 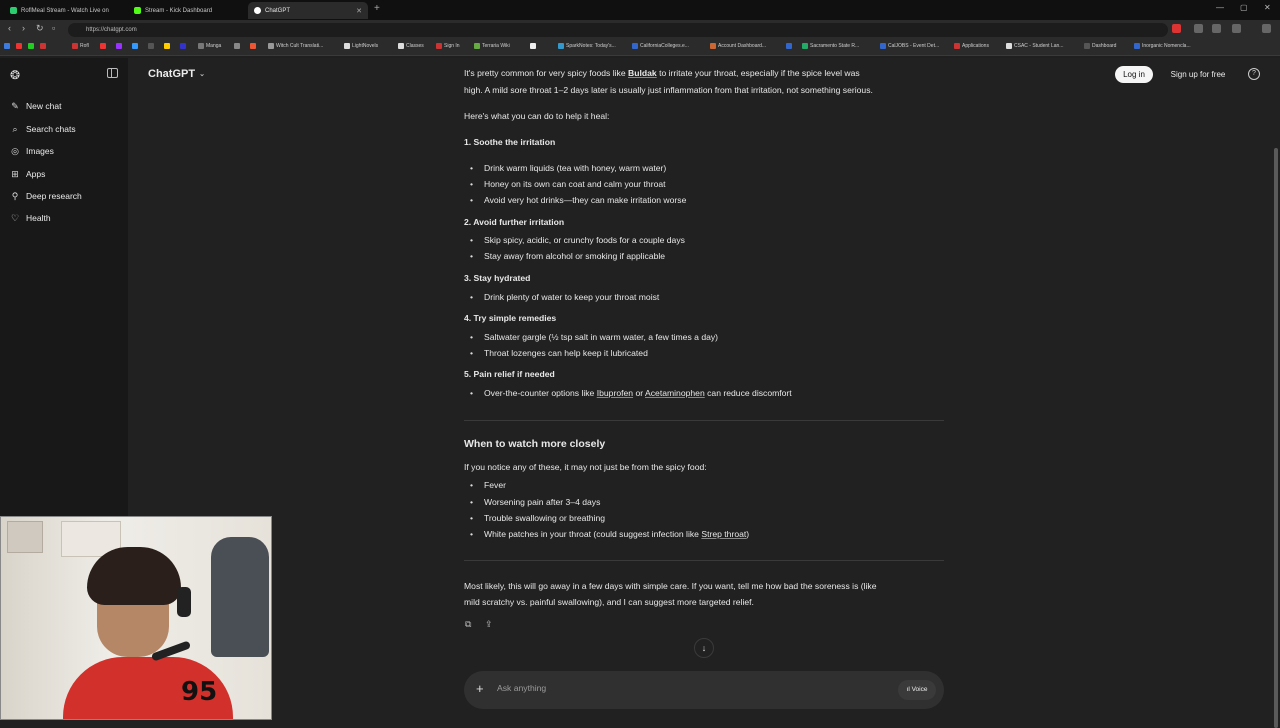 What do you see at coordinates (40, 28) in the screenshot?
I see `reload-icon: ↻` at bounding box center [40, 28].